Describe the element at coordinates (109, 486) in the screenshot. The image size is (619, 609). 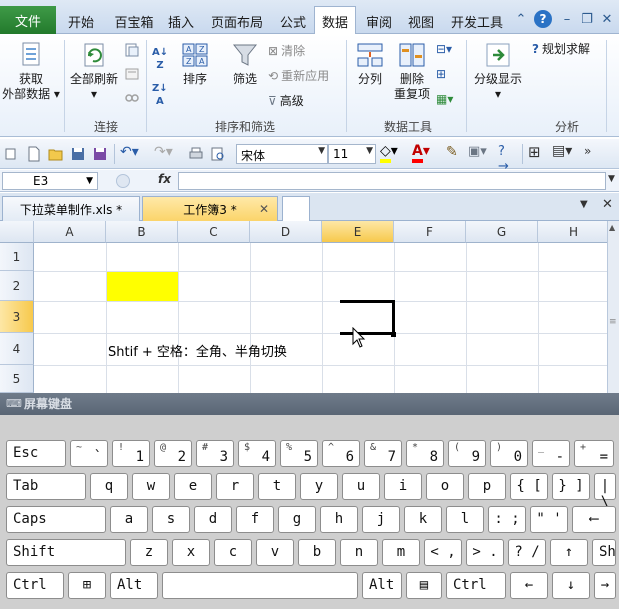
I see `key-q: q` at that location.